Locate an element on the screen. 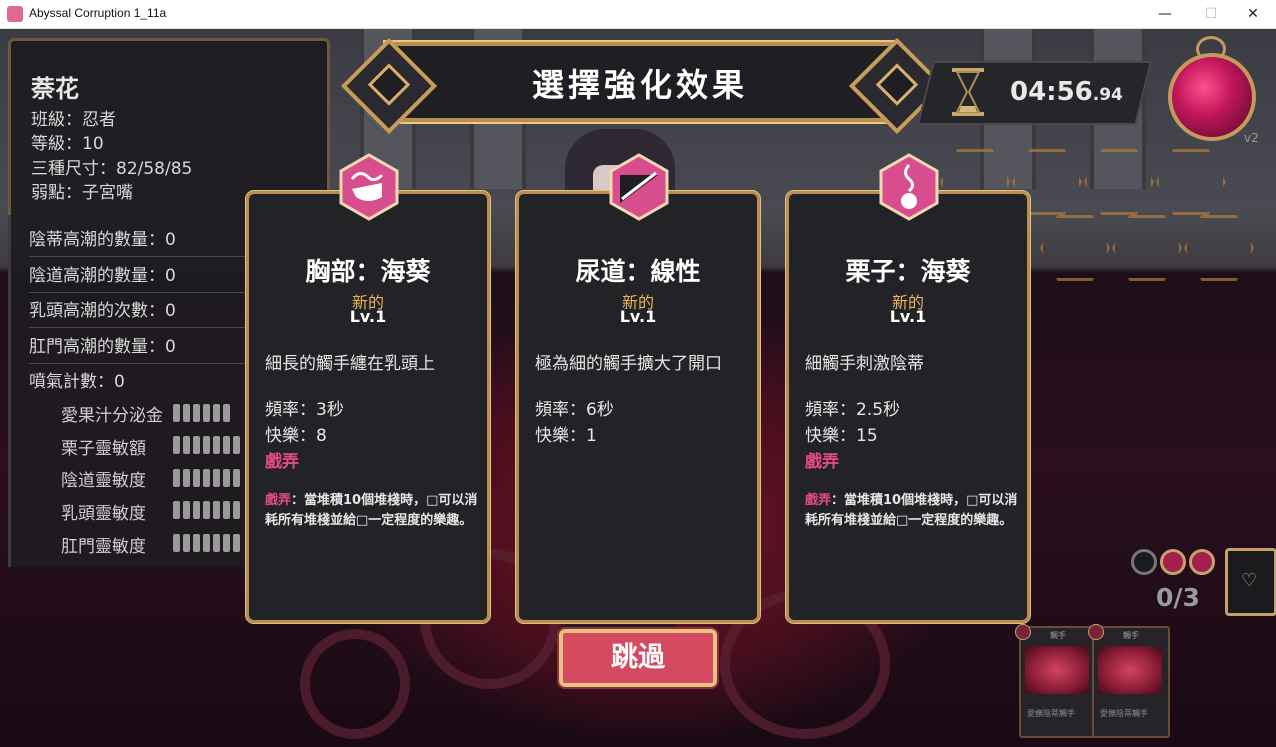  corruption-orb is located at coordinates (1212, 97).